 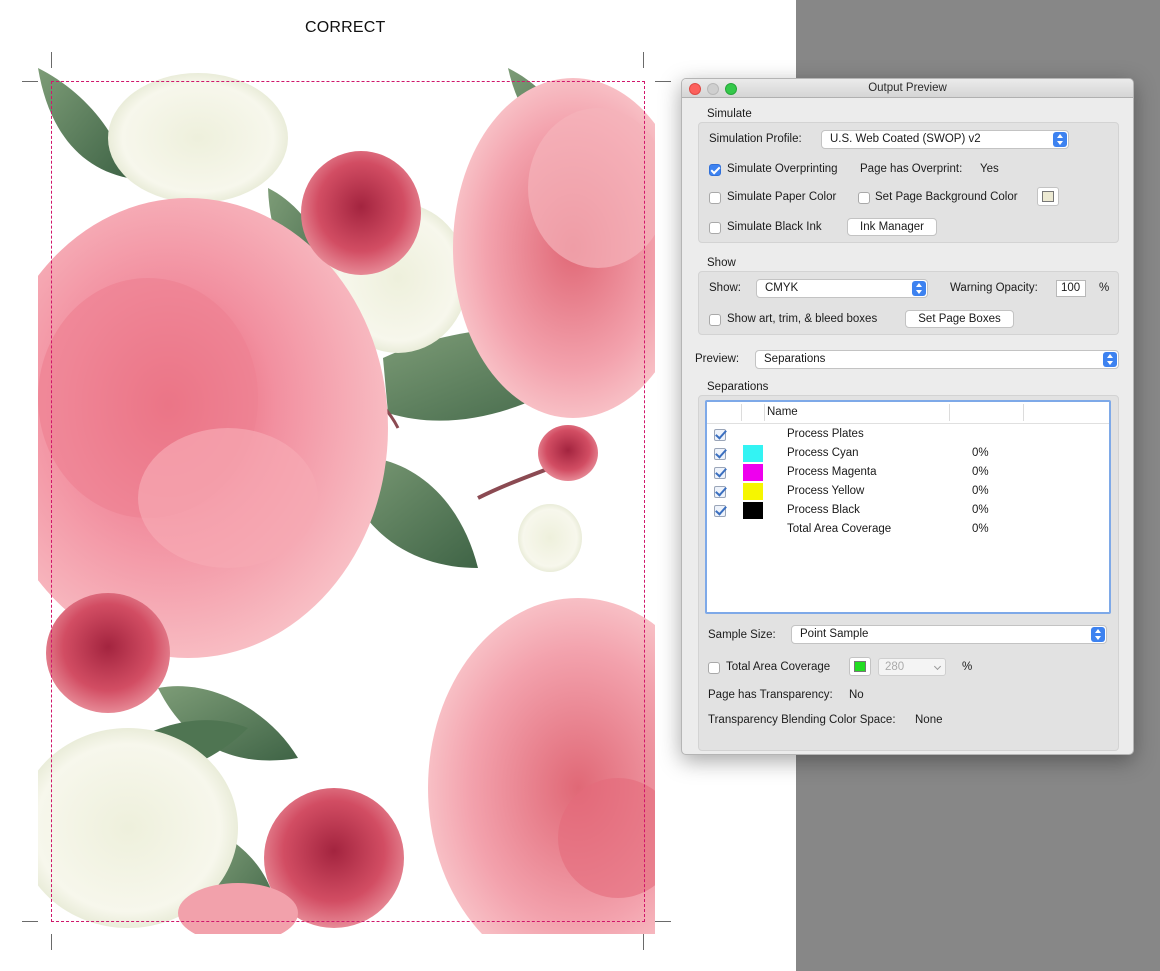 I want to click on simulate-black-ink-checkbox, so click(x=715, y=228).